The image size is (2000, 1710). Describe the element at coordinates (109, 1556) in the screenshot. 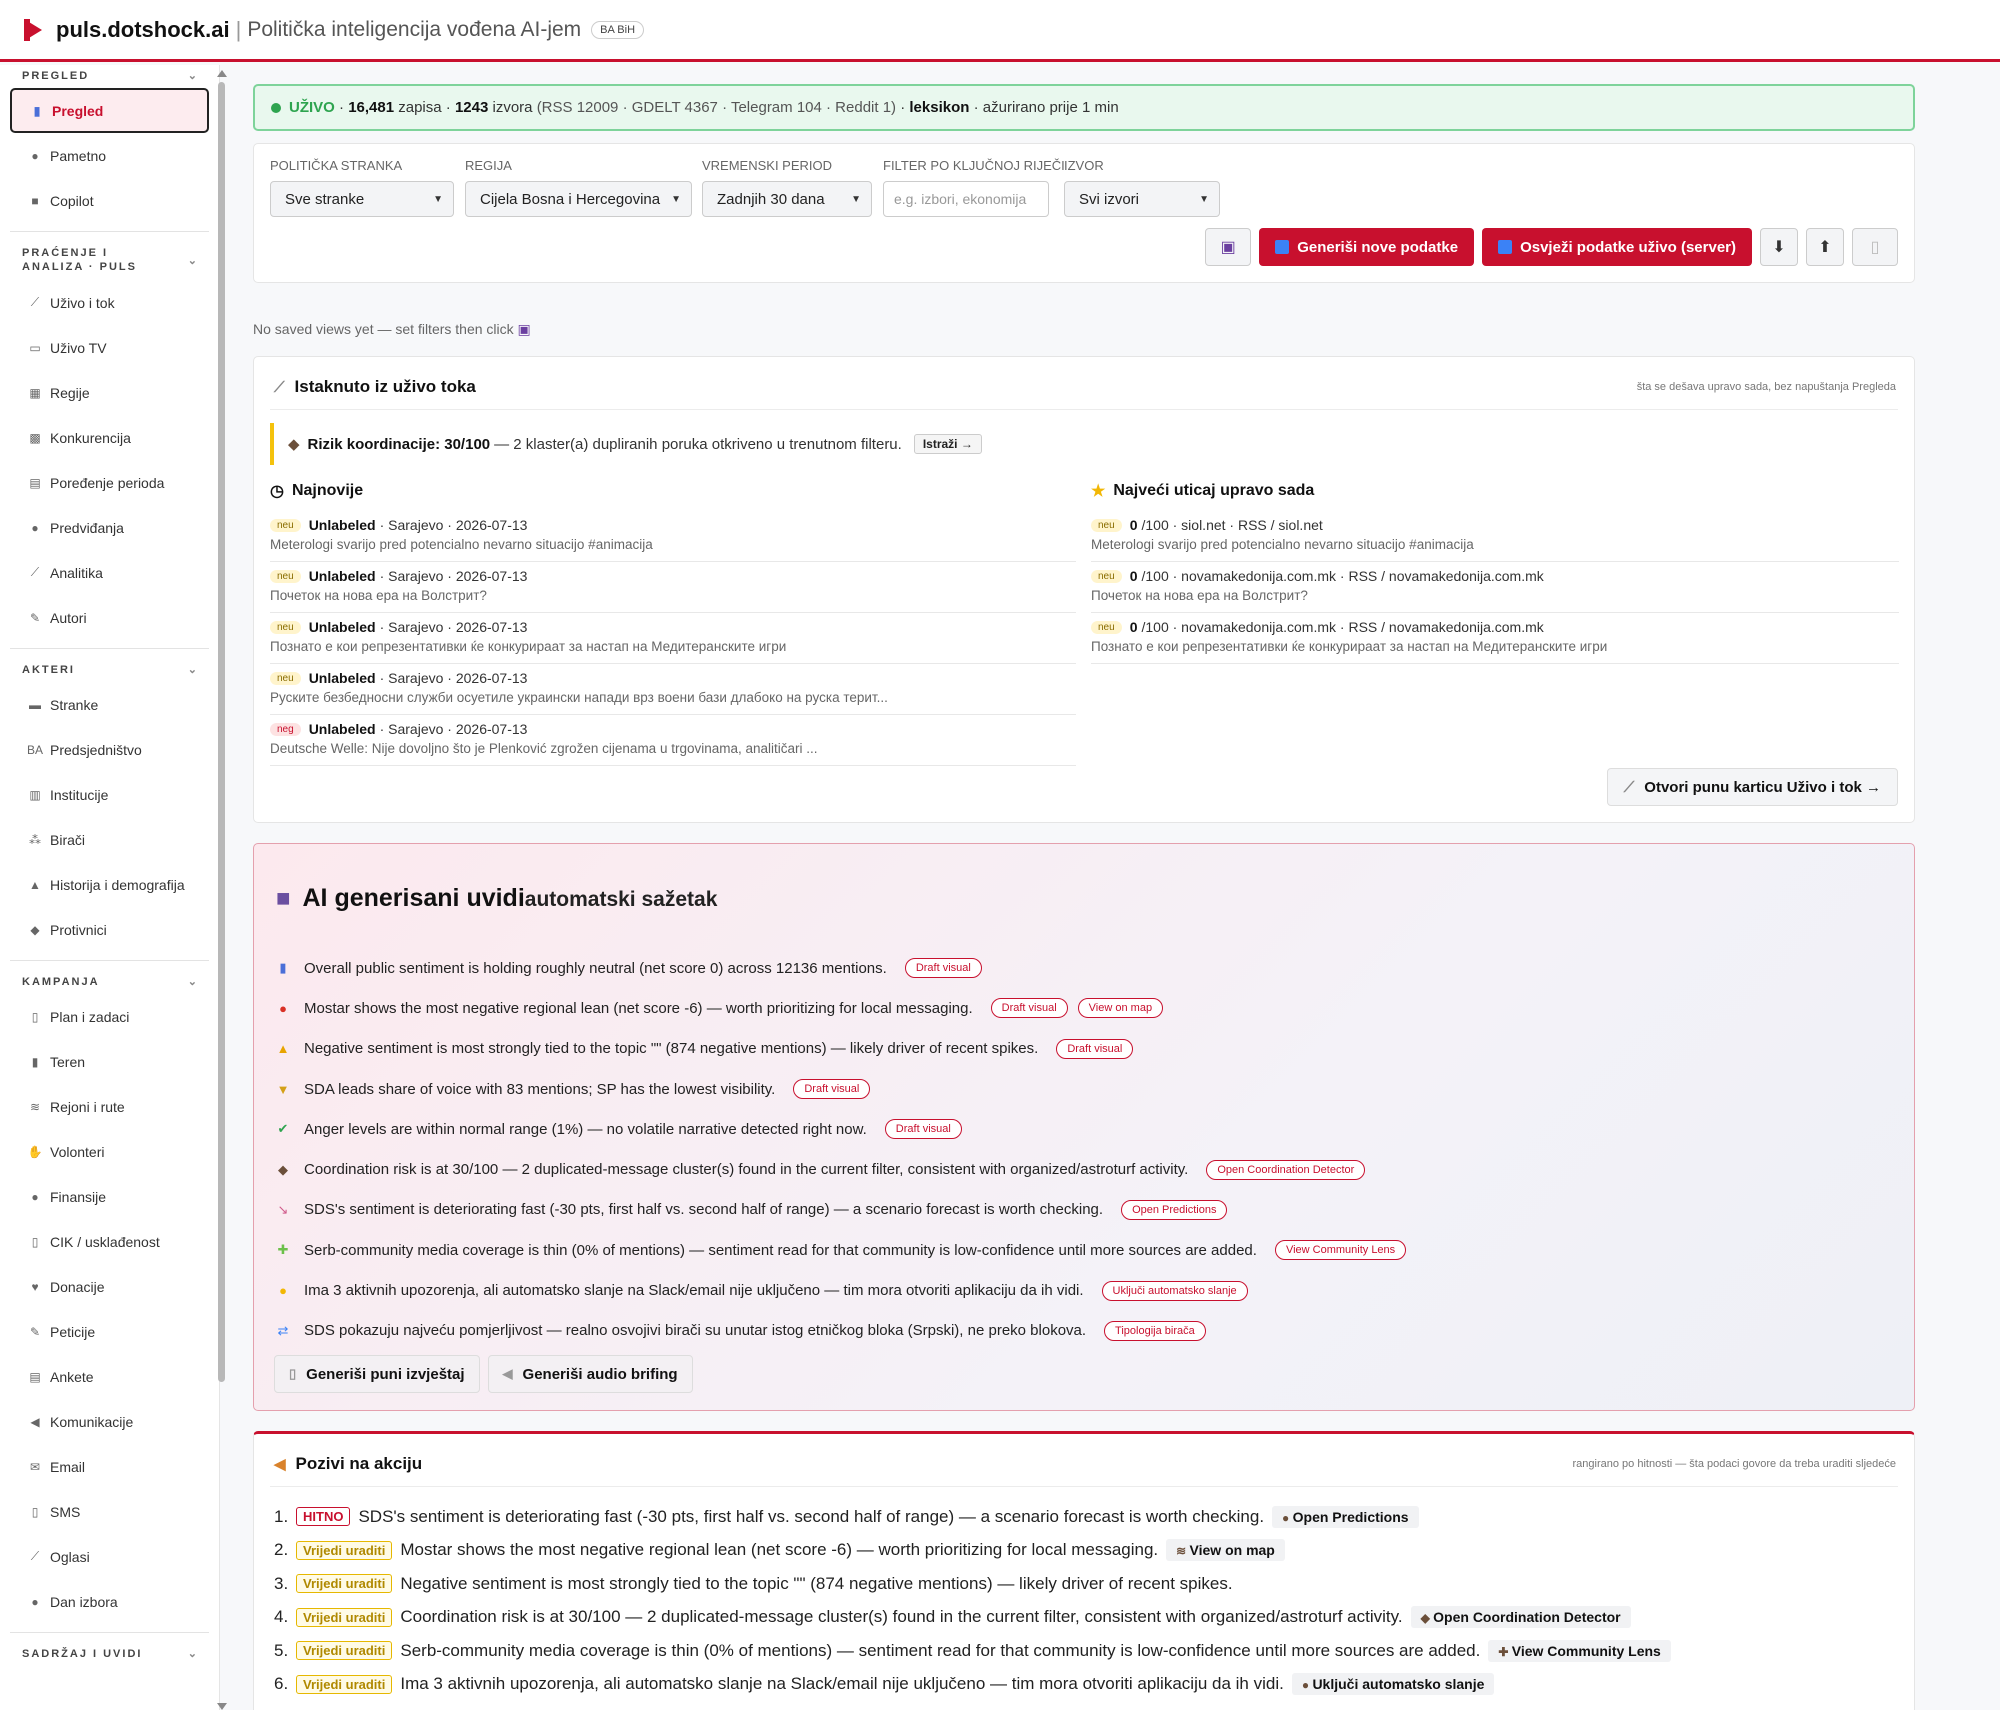

I see `sidebar-item-oglasi: ⟋ Oglasi` at that location.